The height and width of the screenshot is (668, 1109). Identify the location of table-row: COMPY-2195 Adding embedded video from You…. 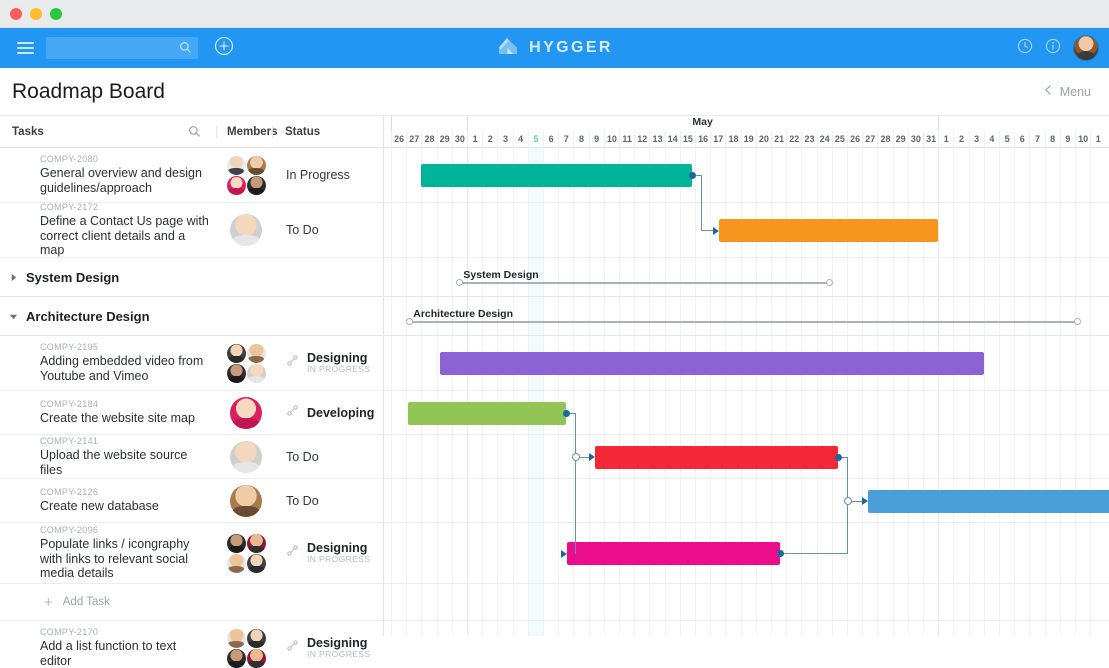
(191, 363).